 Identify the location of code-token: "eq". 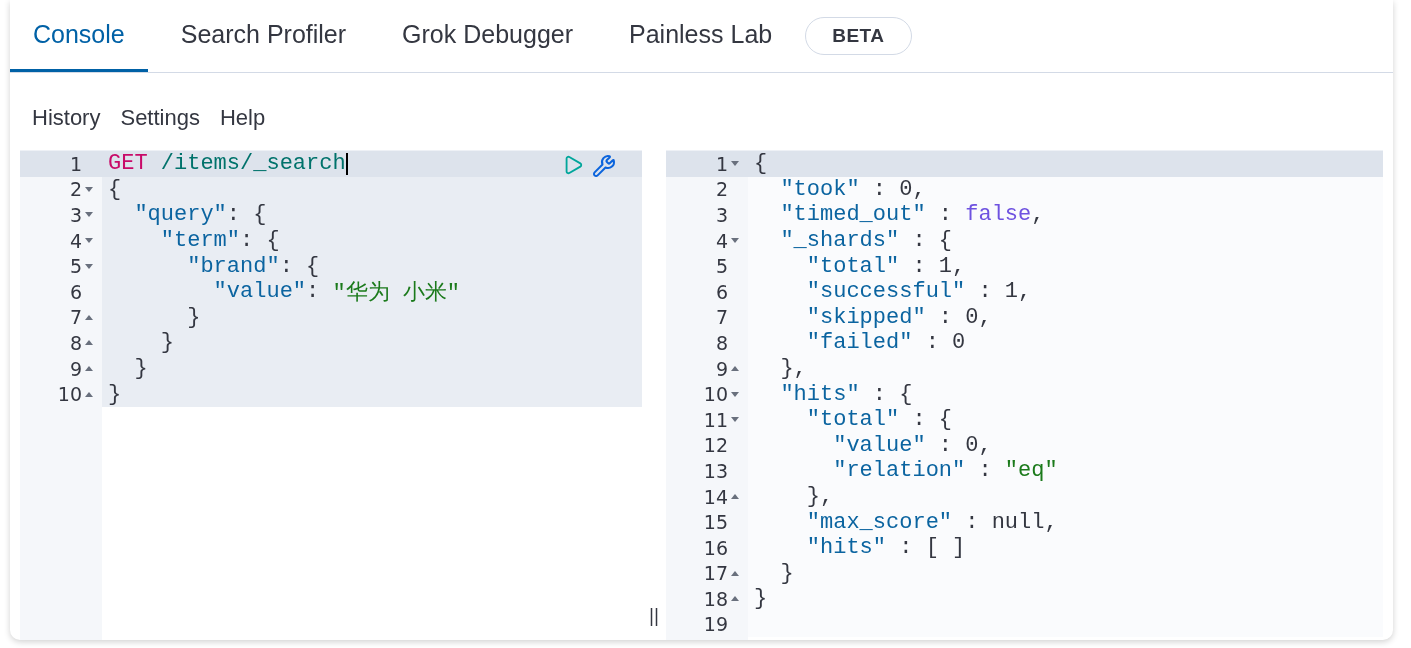
(1031, 471).